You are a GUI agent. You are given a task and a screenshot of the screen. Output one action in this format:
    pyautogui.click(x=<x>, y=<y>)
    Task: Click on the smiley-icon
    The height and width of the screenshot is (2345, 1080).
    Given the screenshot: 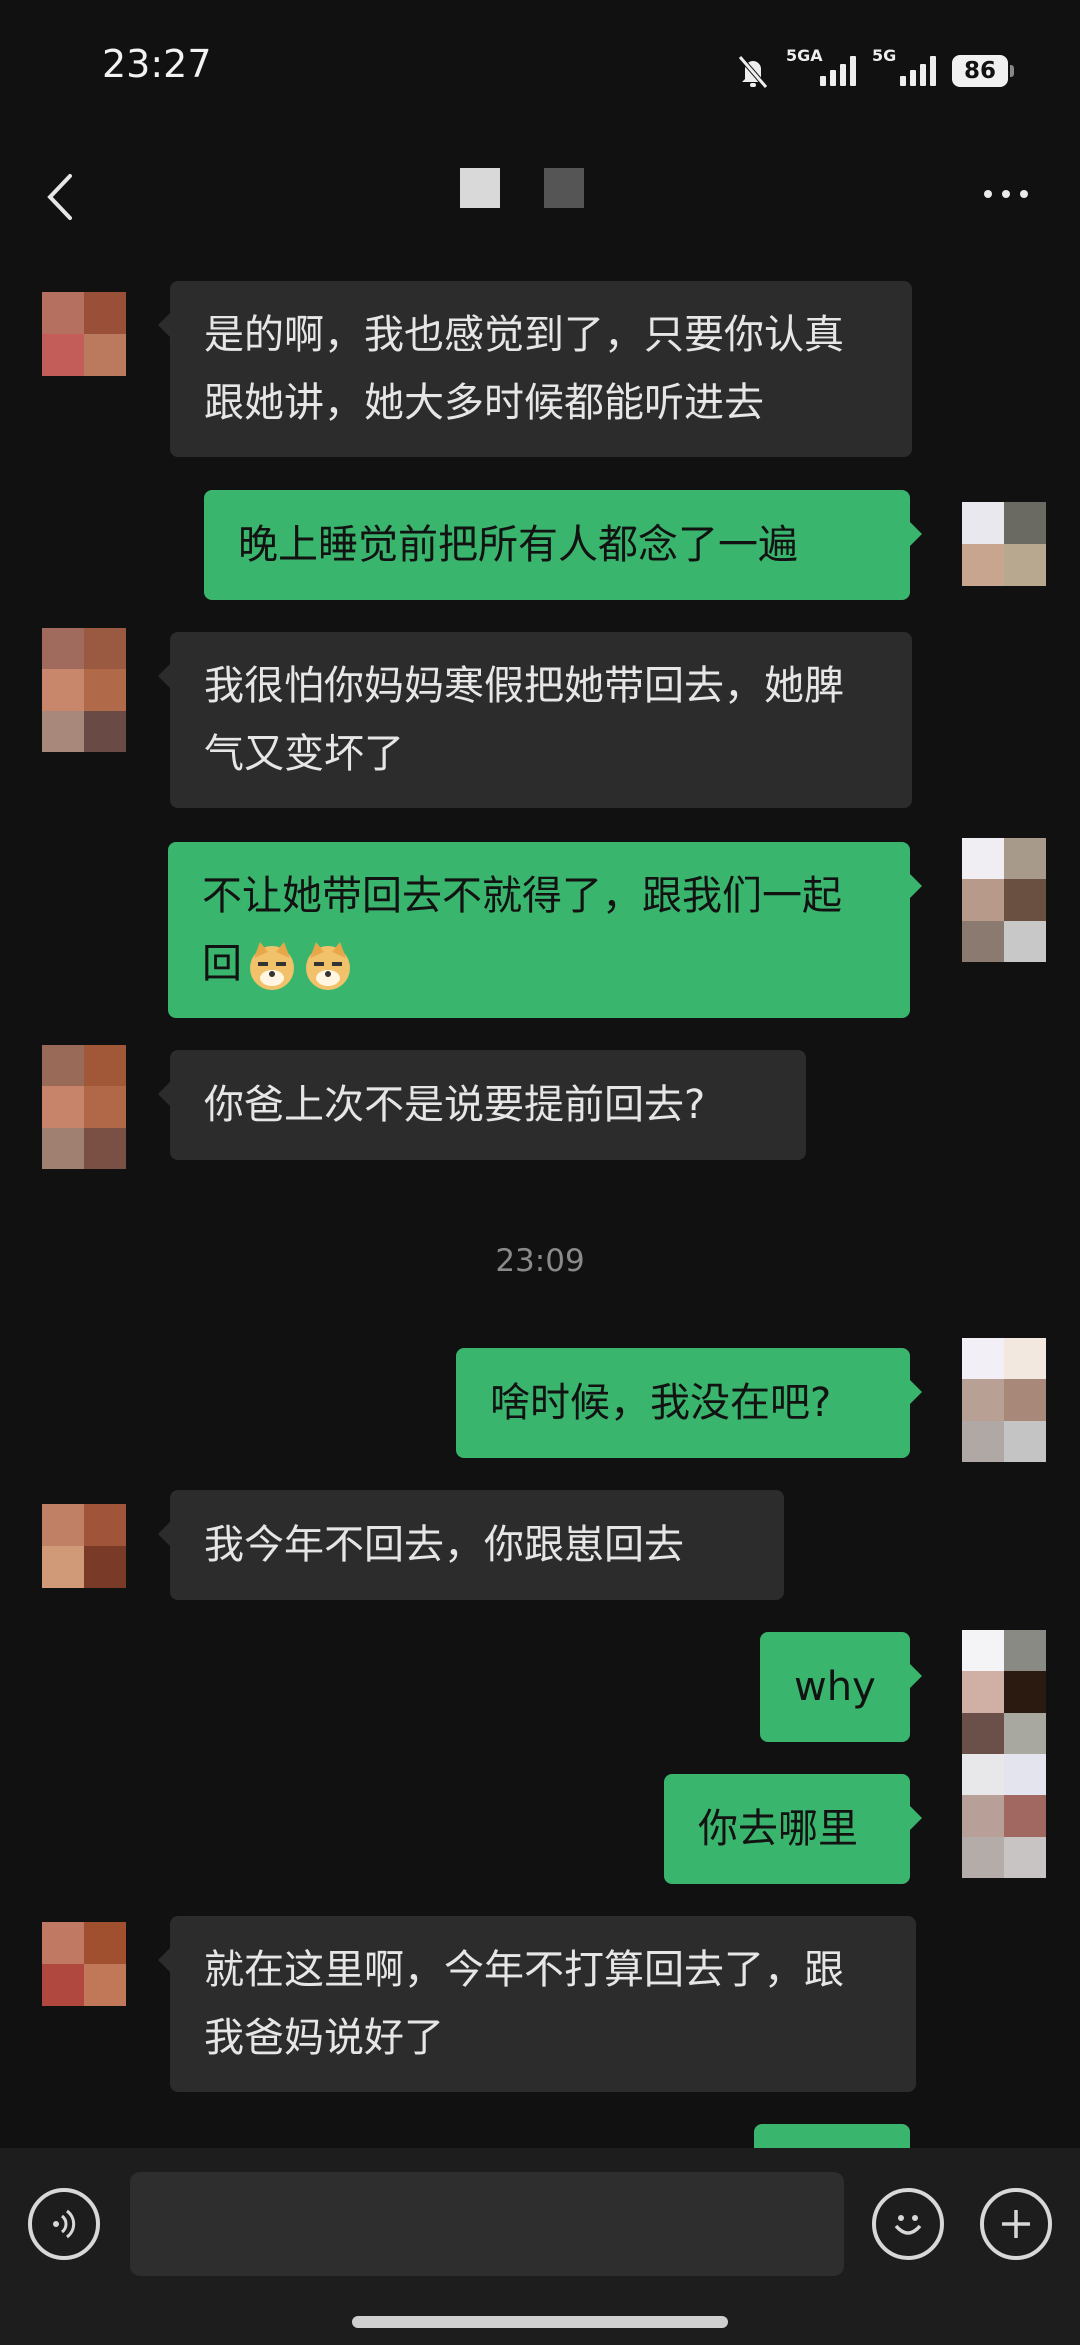 What is the action you would take?
    pyautogui.click(x=908, y=2224)
    